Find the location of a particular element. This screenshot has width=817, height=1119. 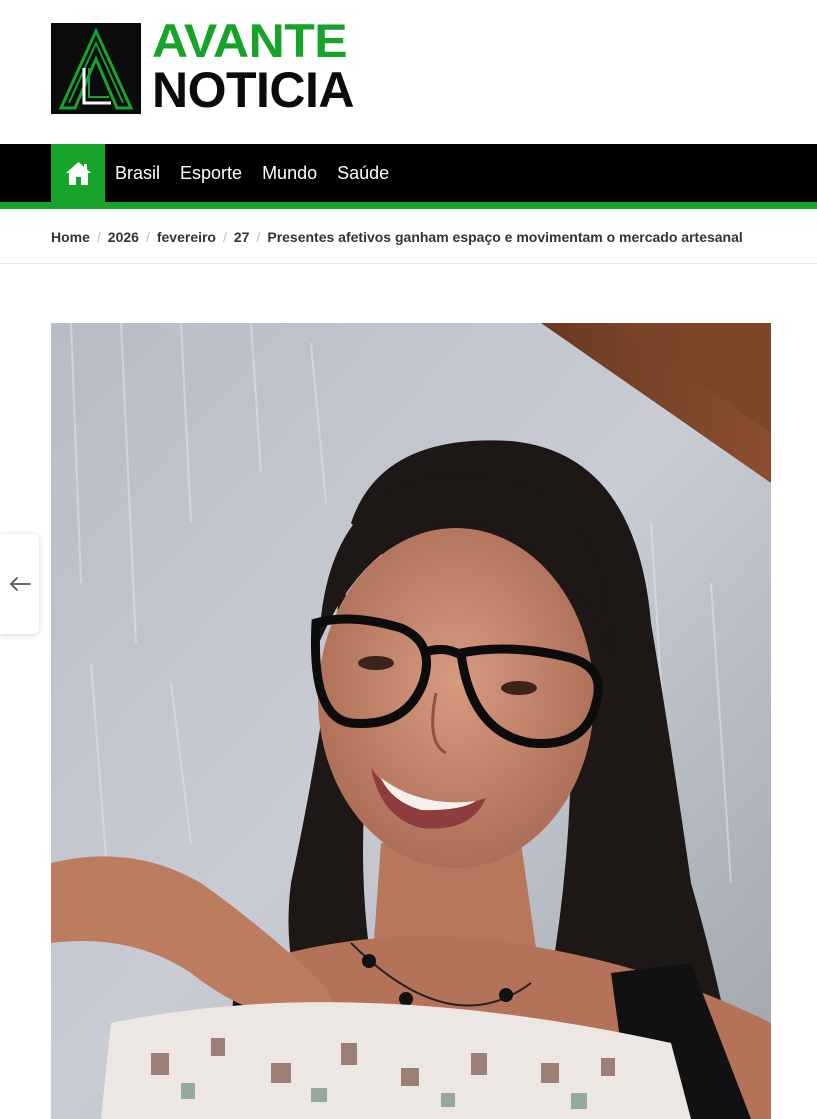

nav-item-saude: Saúde is located at coordinates (363, 173).